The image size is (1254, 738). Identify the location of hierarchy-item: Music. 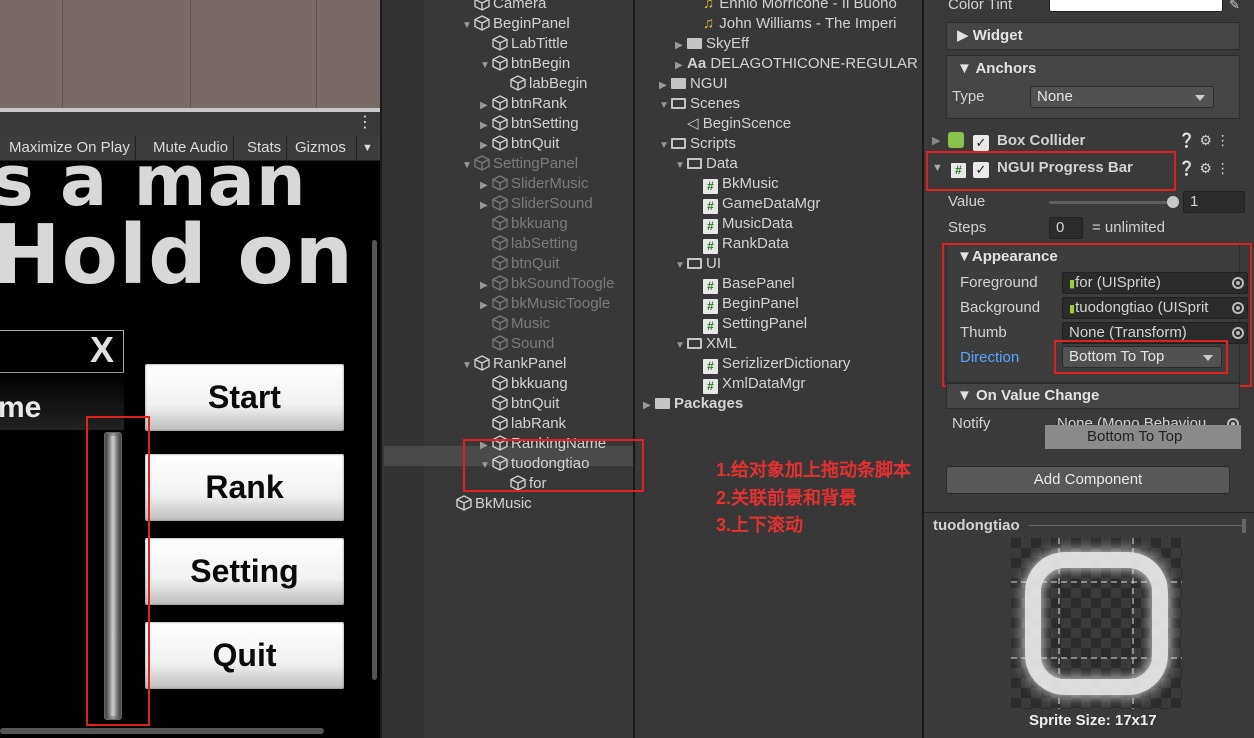
(515, 324).